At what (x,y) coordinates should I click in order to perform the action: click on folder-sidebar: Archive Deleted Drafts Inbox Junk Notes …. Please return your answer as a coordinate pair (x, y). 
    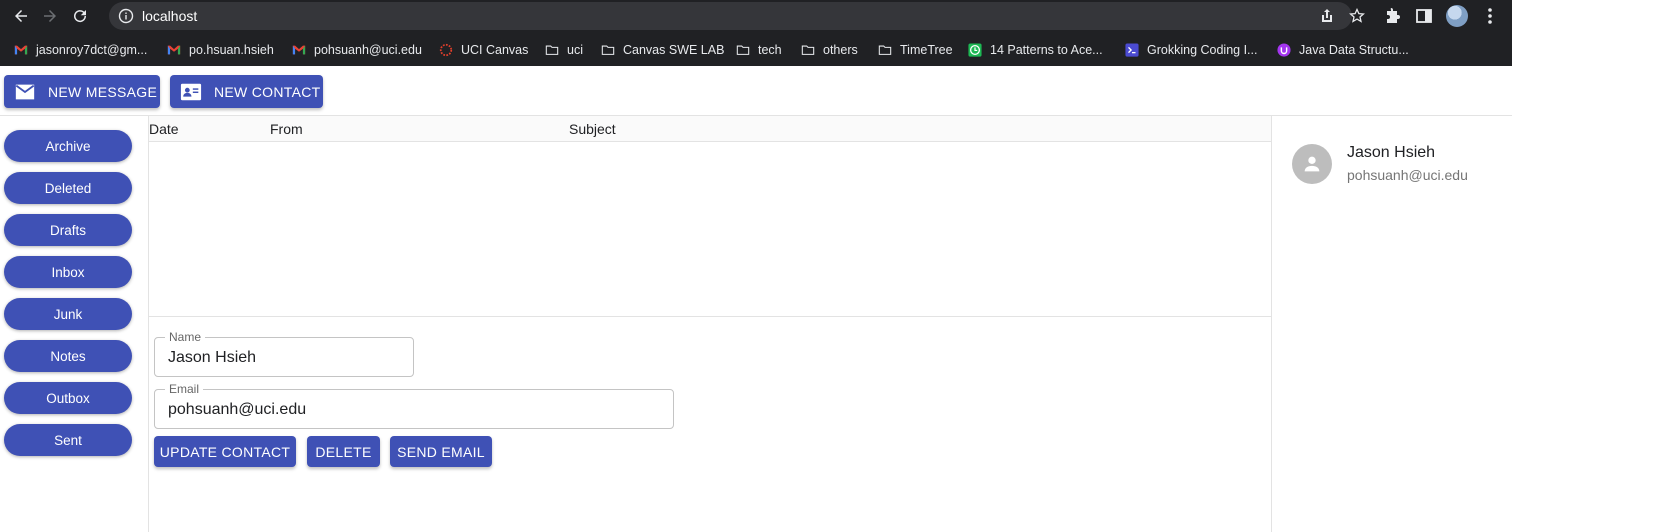
    Looking at the image, I should click on (74, 324).